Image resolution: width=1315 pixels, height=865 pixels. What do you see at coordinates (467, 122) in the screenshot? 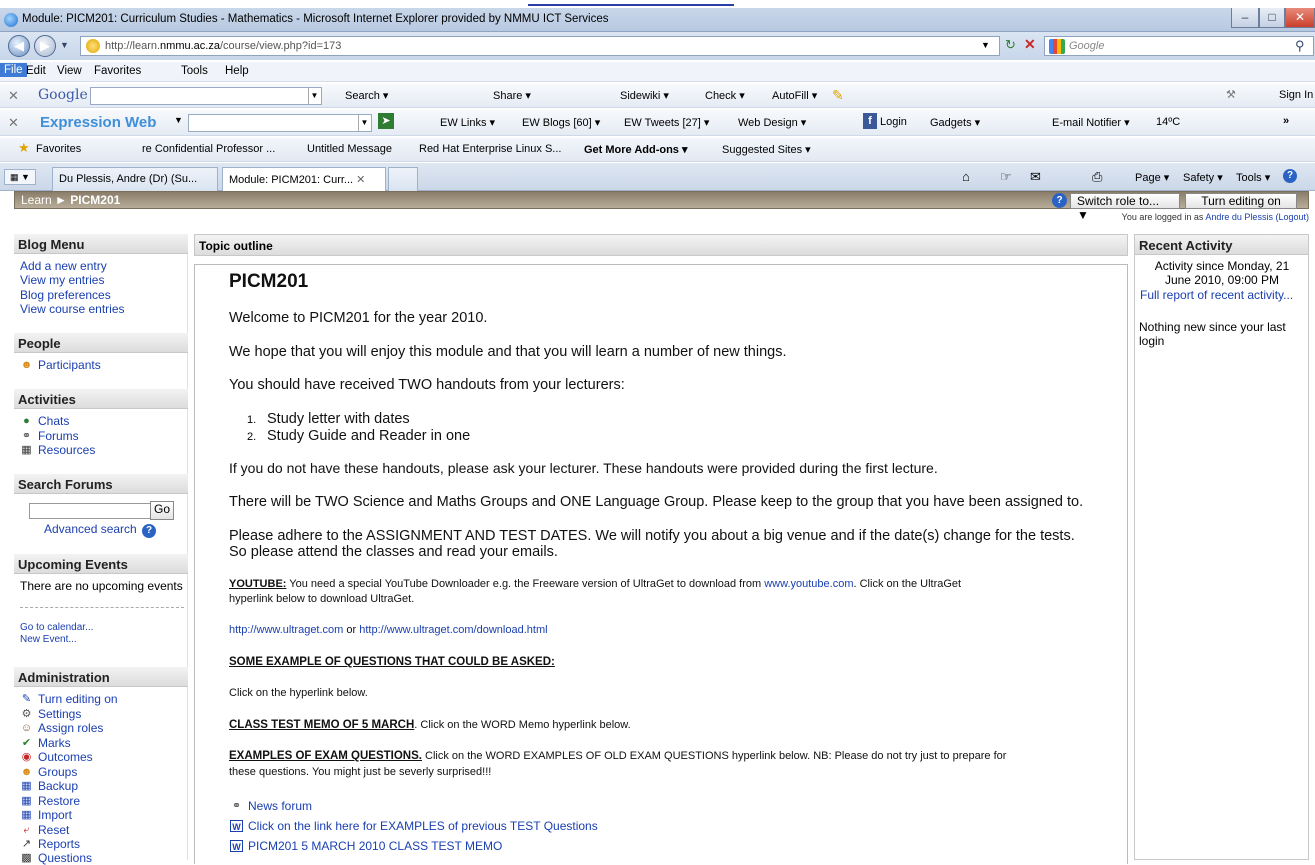
I see `ew-links-menu: EW Links ▾` at bounding box center [467, 122].